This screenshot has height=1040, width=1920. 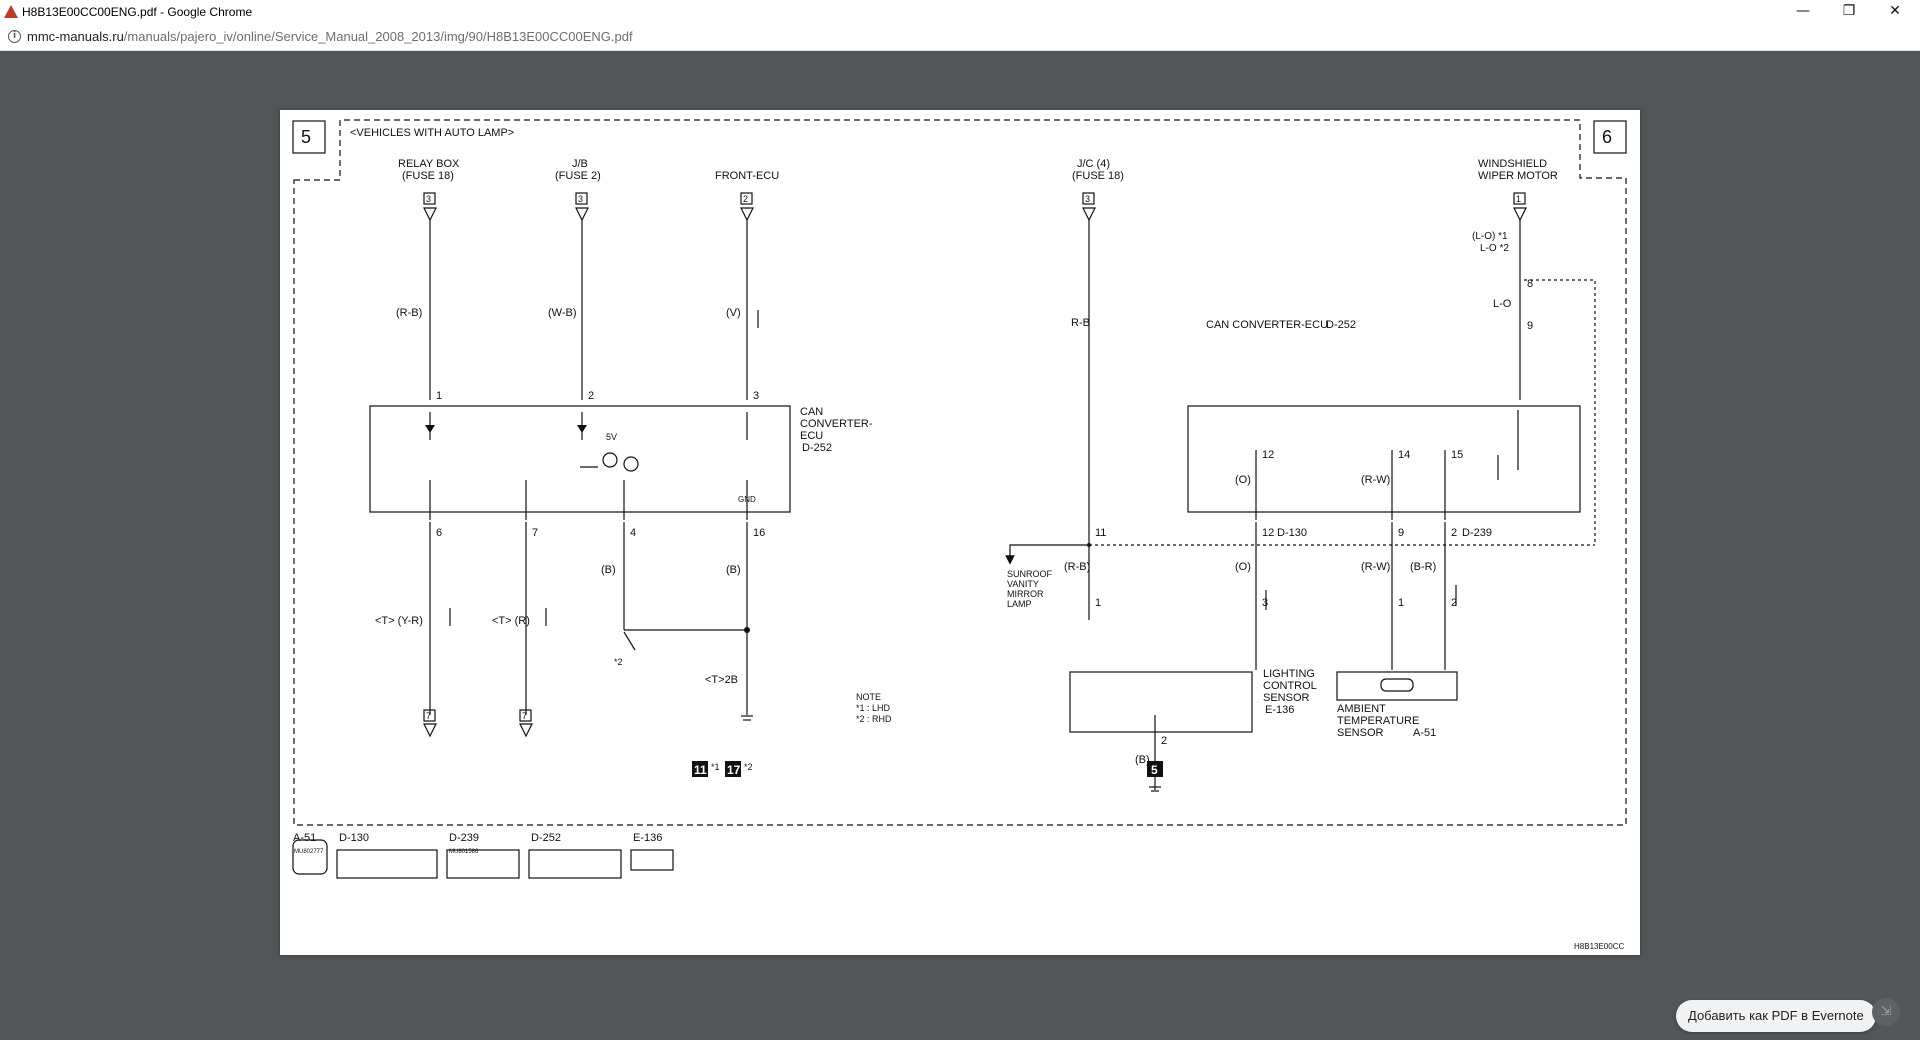 What do you see at coordinates (1378, 721) in the screenshot?
I see `ats-label-2: TEMPERATURE` at bounding box center [1378, 721].